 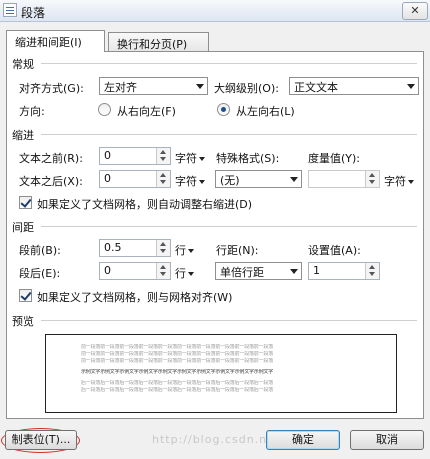 I want to click on space-after-unit-dropdown: 行, so click(x=184, y=273).